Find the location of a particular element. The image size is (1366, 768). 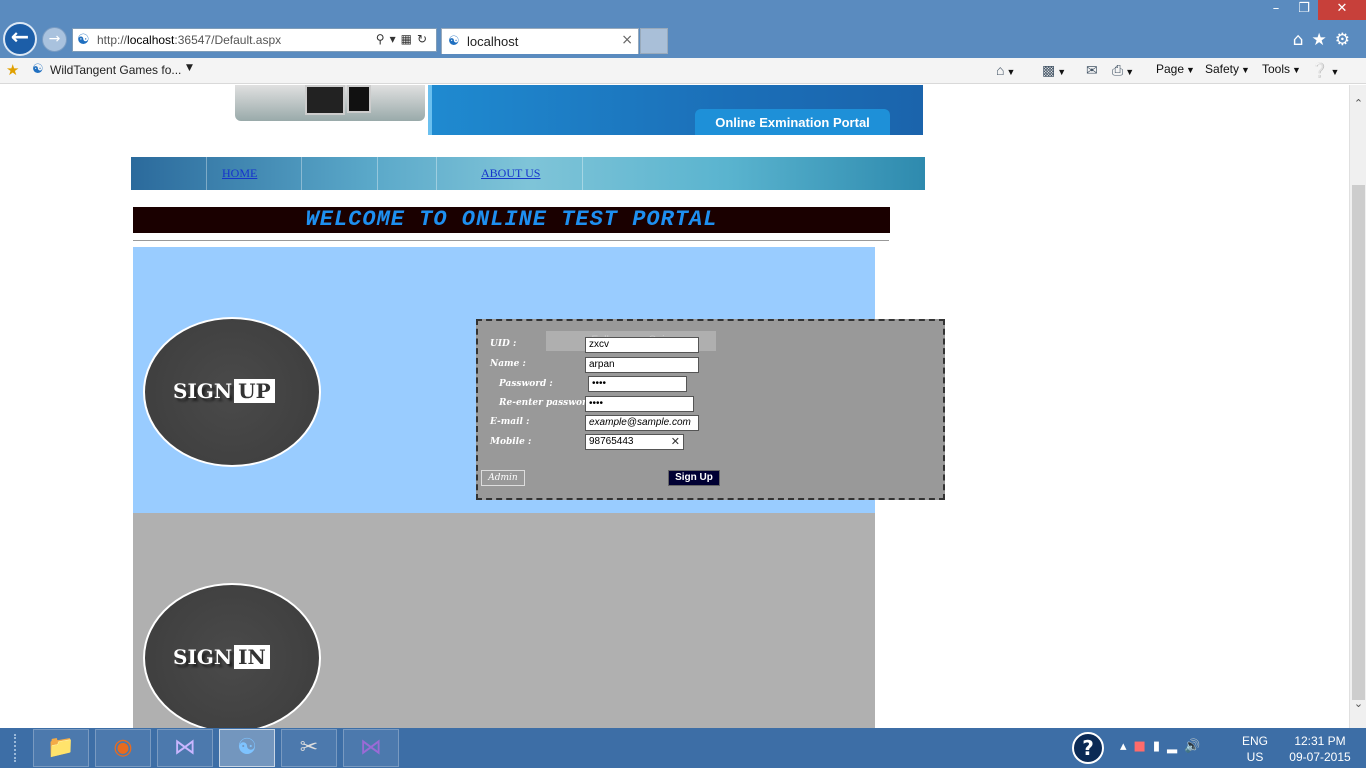

tab-title: localhost is located at coordinates (493, 41).